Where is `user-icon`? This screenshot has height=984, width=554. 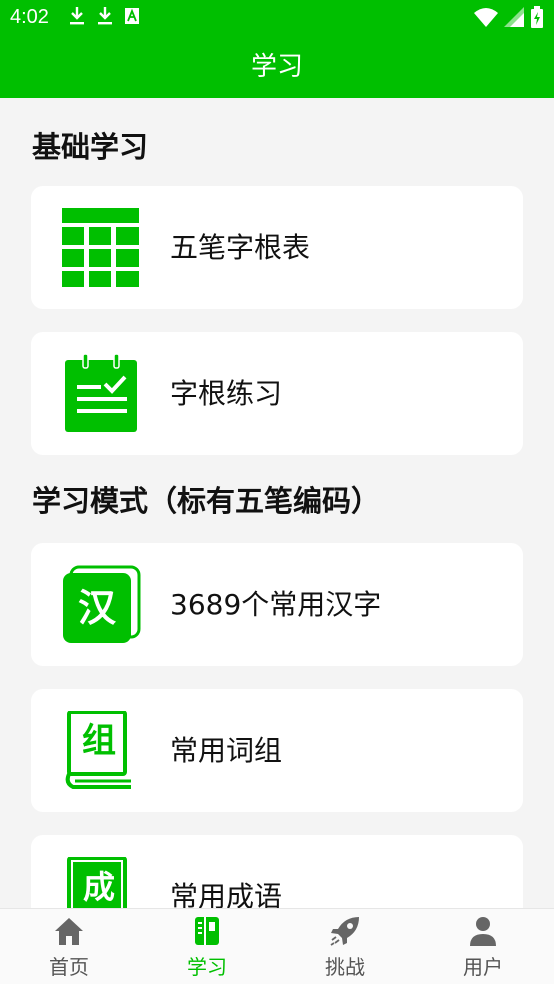 user-icon is located at coordinates (483, 931).